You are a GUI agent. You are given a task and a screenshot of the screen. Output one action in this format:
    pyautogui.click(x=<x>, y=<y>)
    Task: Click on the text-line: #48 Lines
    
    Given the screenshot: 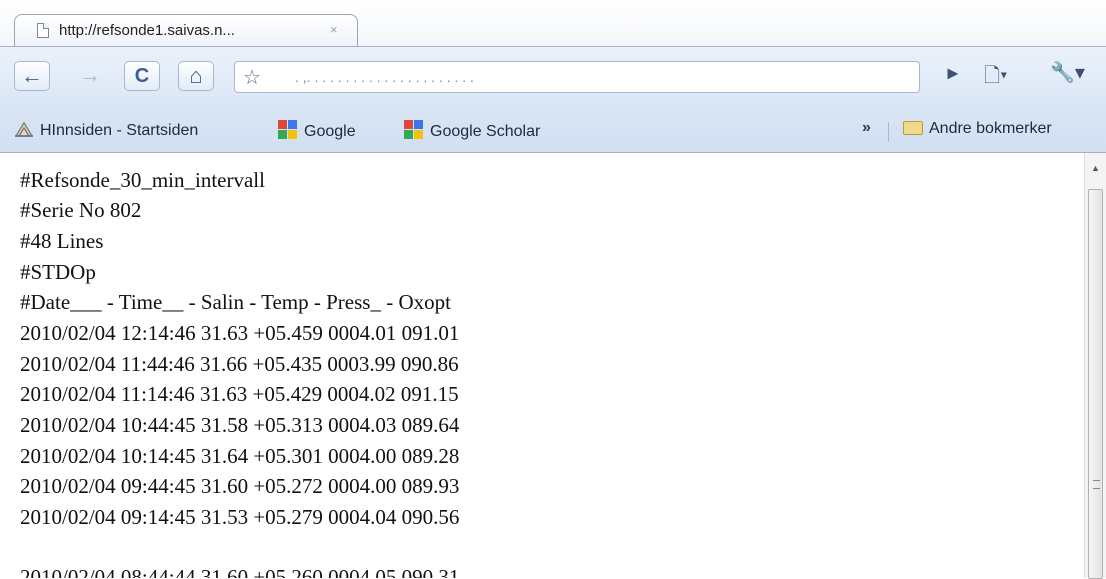 What is the action you would take?
    pyautogui.click(x=62, y=241)
    